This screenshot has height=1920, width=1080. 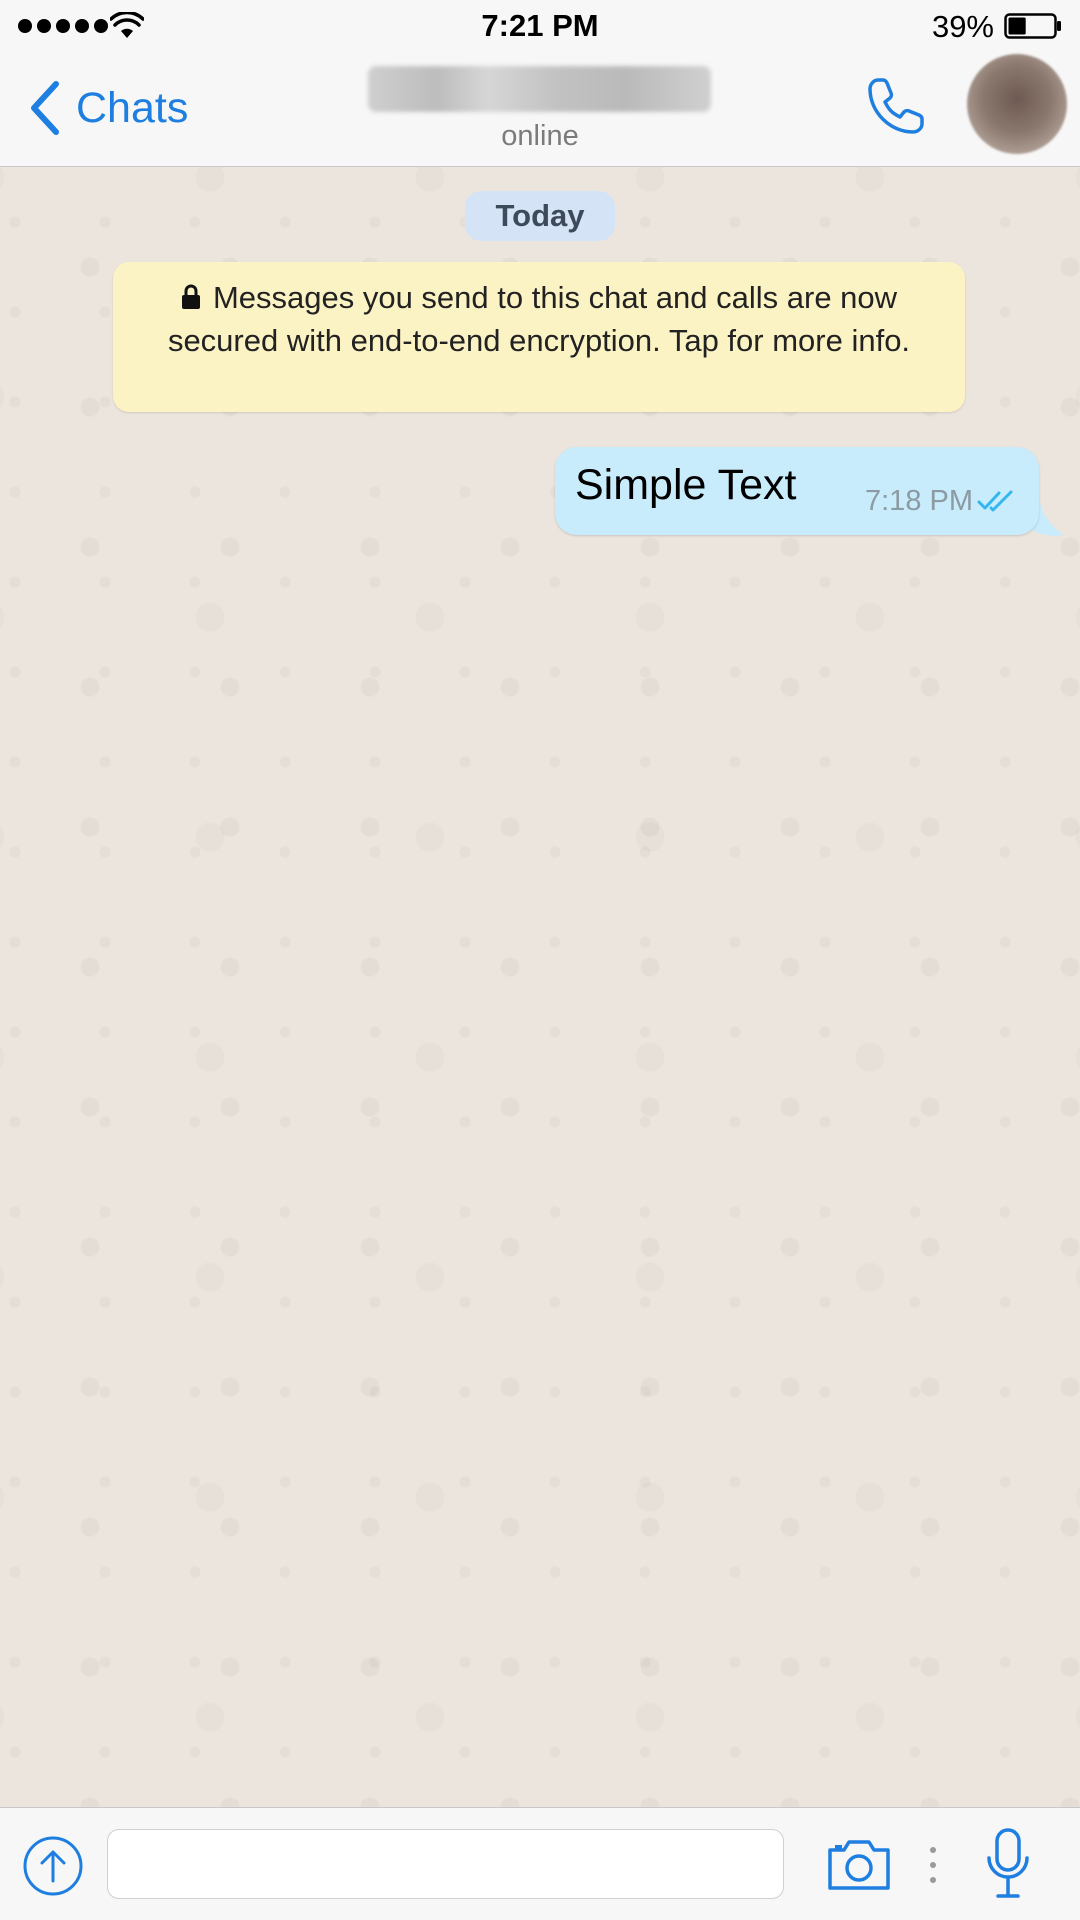 I want to click on status-bar: 7:21 PM 39%, so click(x=540, y=27).